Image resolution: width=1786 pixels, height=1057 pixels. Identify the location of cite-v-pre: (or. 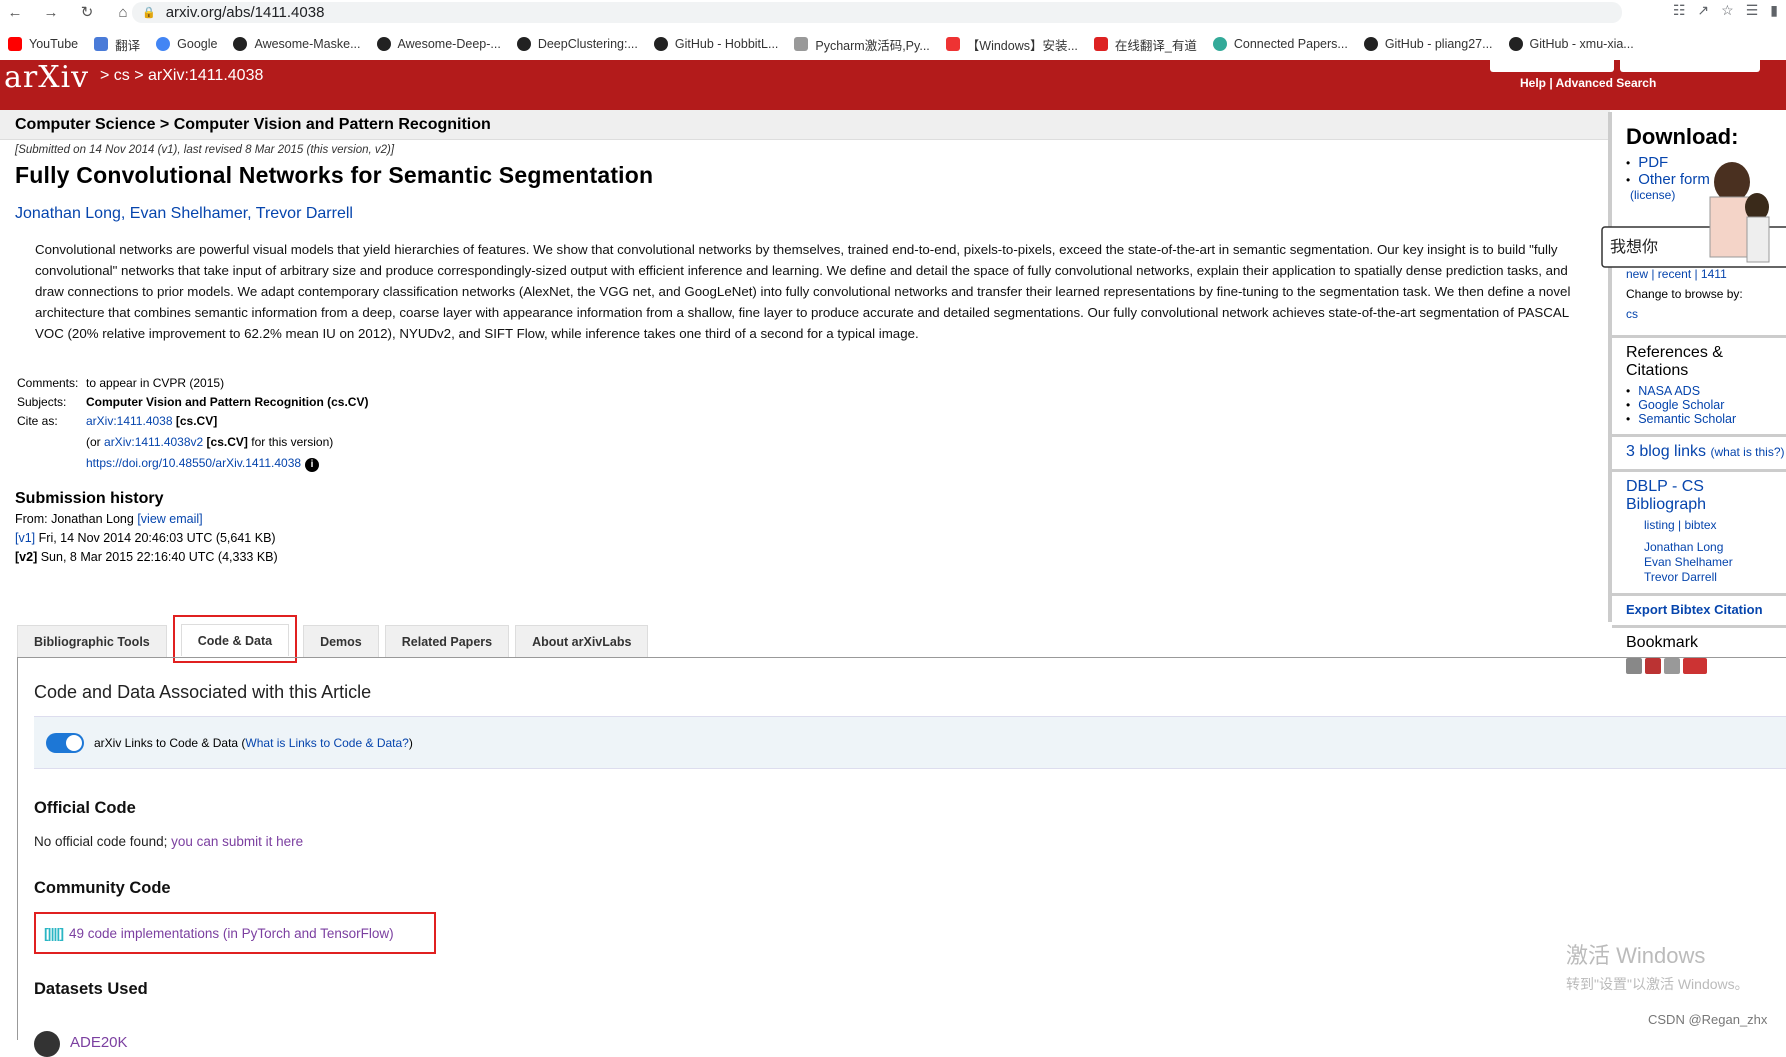
(93, 442).